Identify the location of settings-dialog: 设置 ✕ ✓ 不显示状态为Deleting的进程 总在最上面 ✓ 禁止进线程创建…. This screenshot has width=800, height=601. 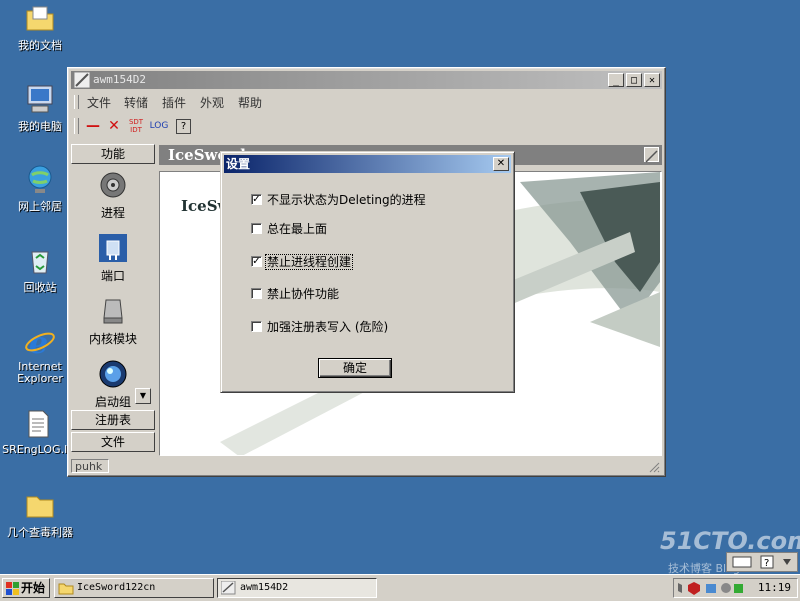
(367, 272).